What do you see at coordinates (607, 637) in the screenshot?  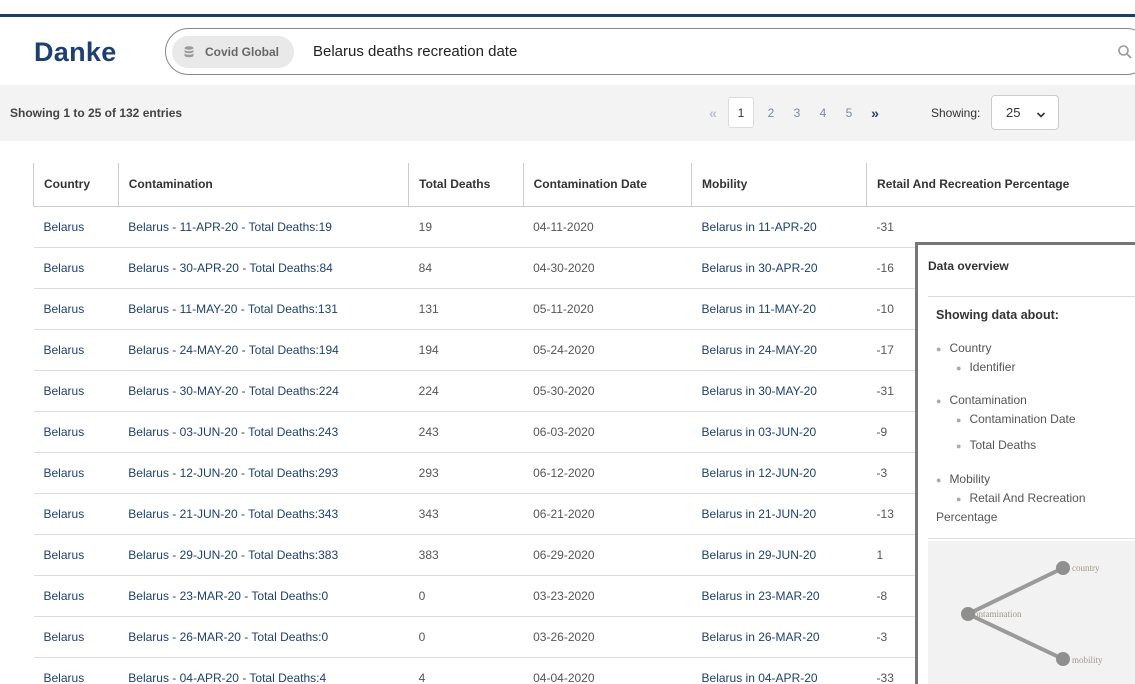 I see `cell-contamination-date: 03-26-2020` at bounding box center [607, 637].